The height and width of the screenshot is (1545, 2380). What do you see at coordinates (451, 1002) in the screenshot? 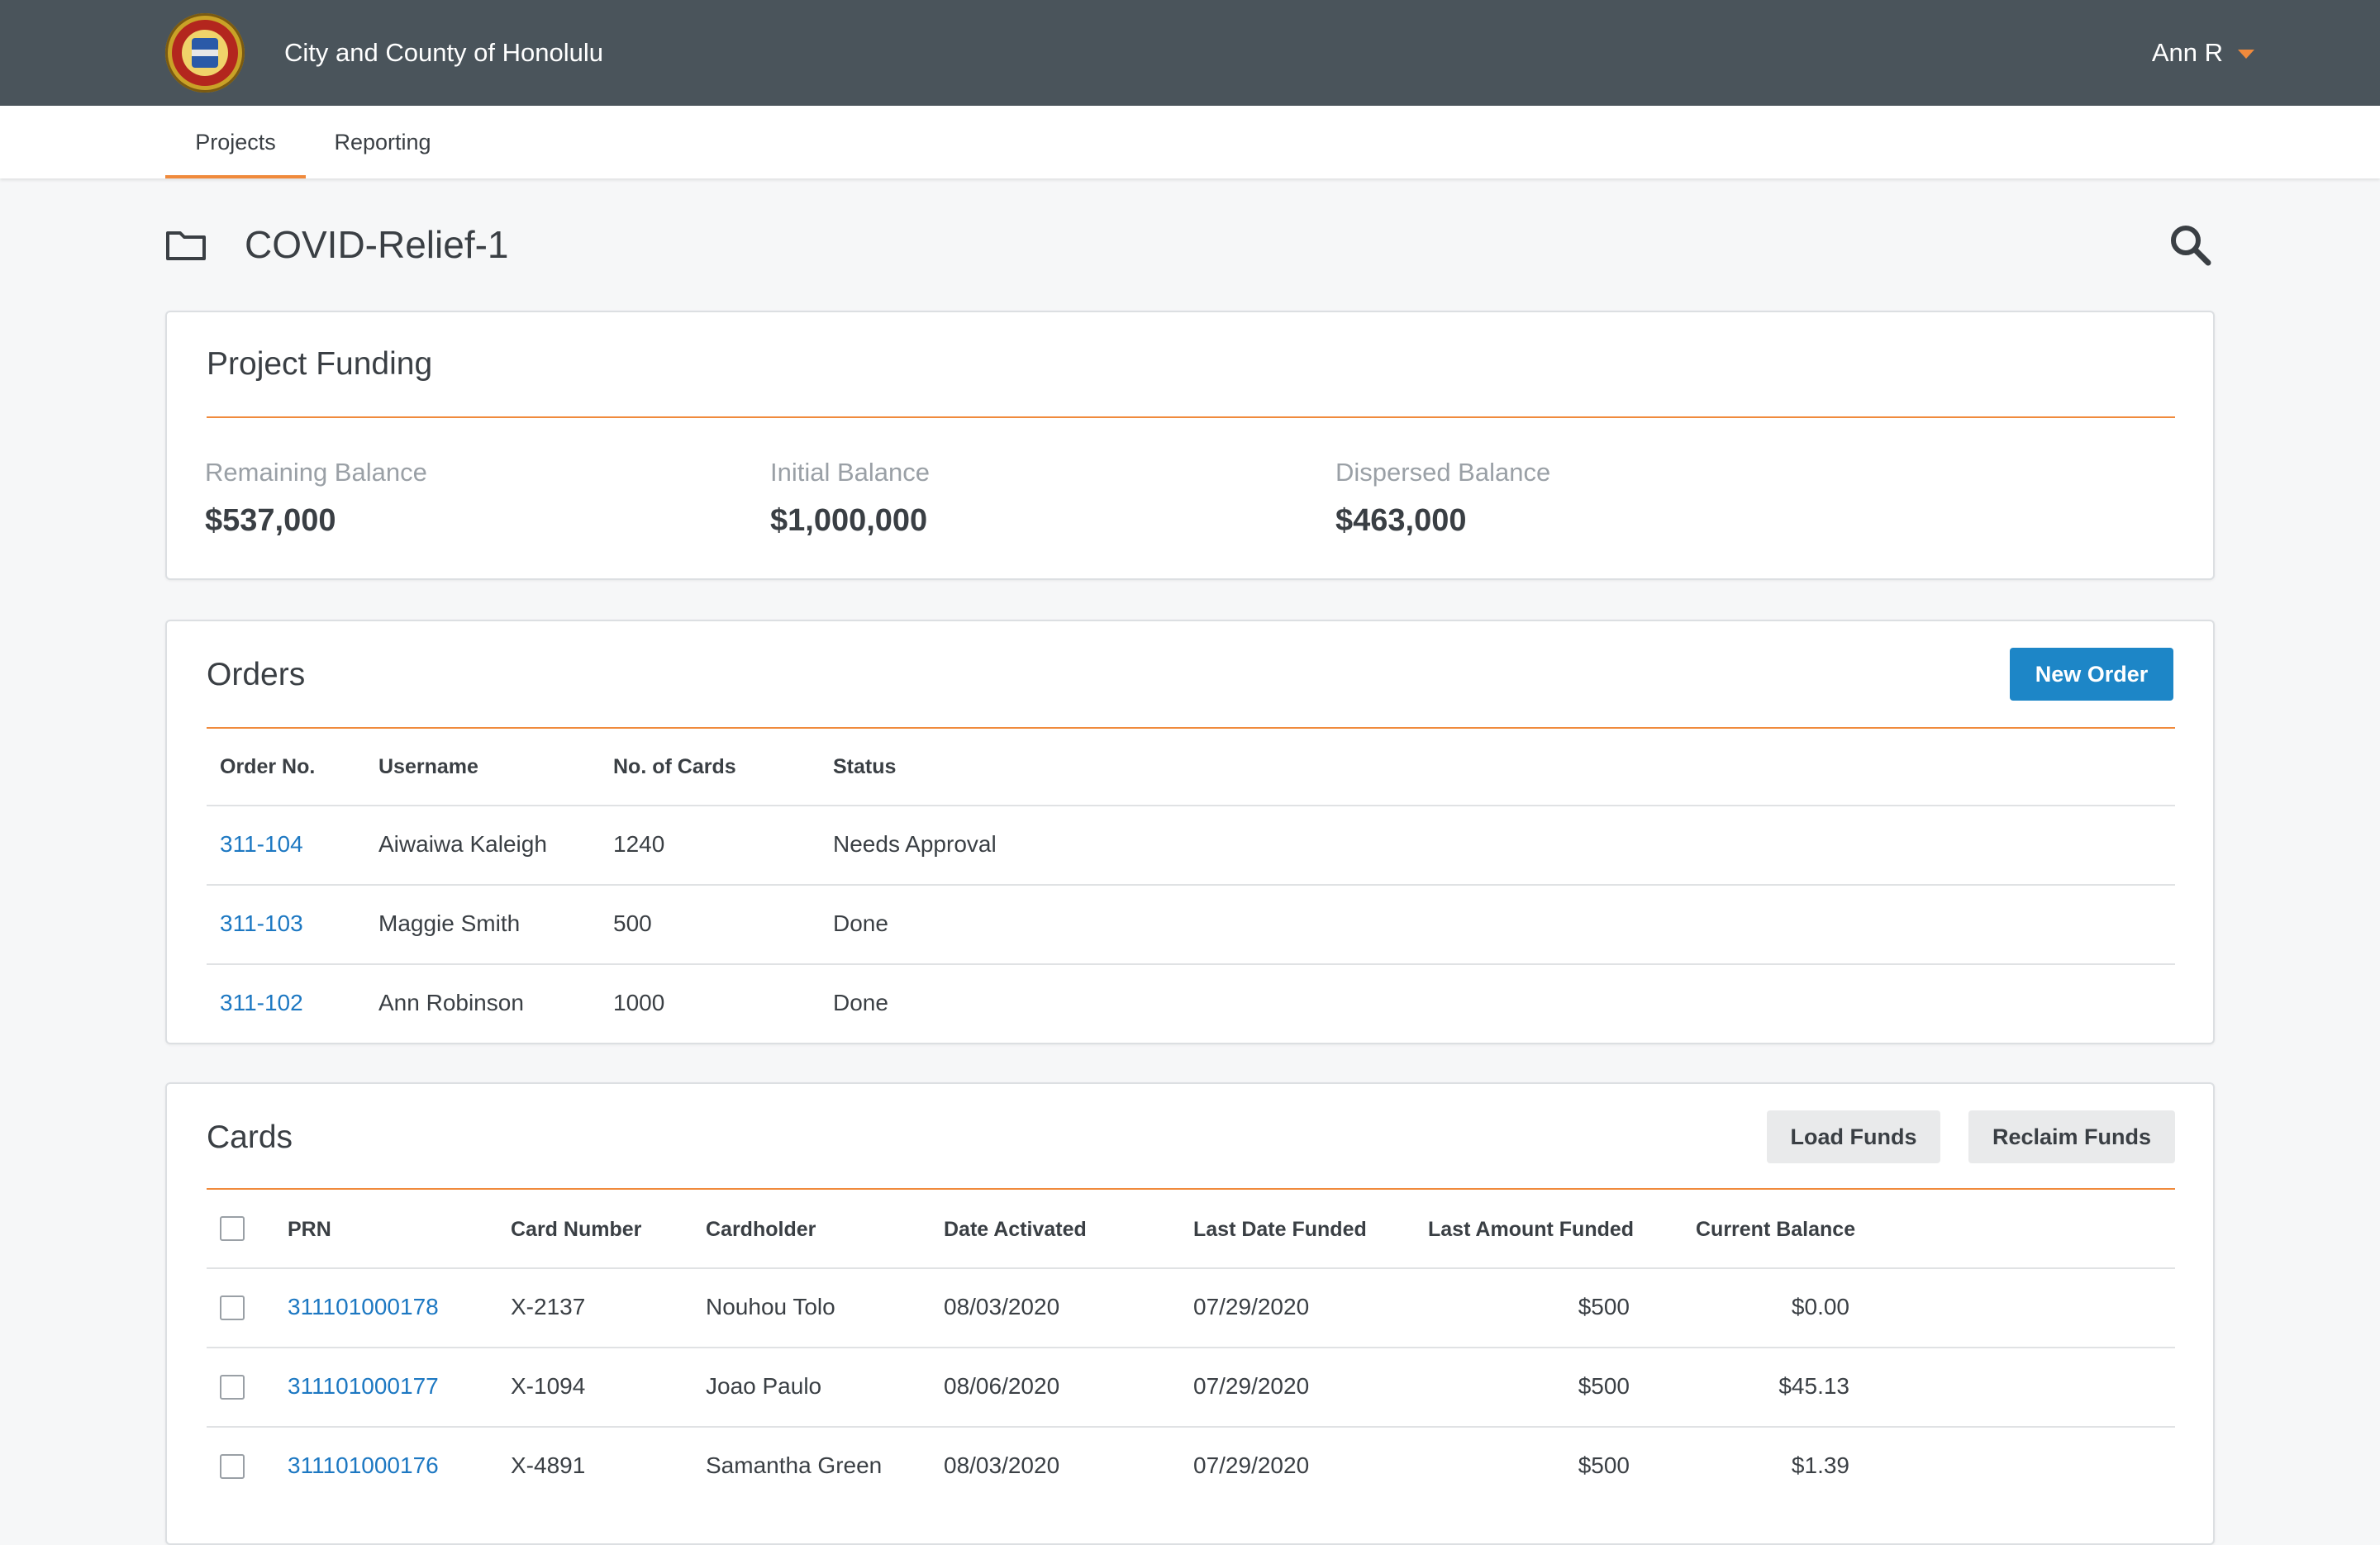
I see `order-username: Ann Robinson` at bounding box center [451, 1002].